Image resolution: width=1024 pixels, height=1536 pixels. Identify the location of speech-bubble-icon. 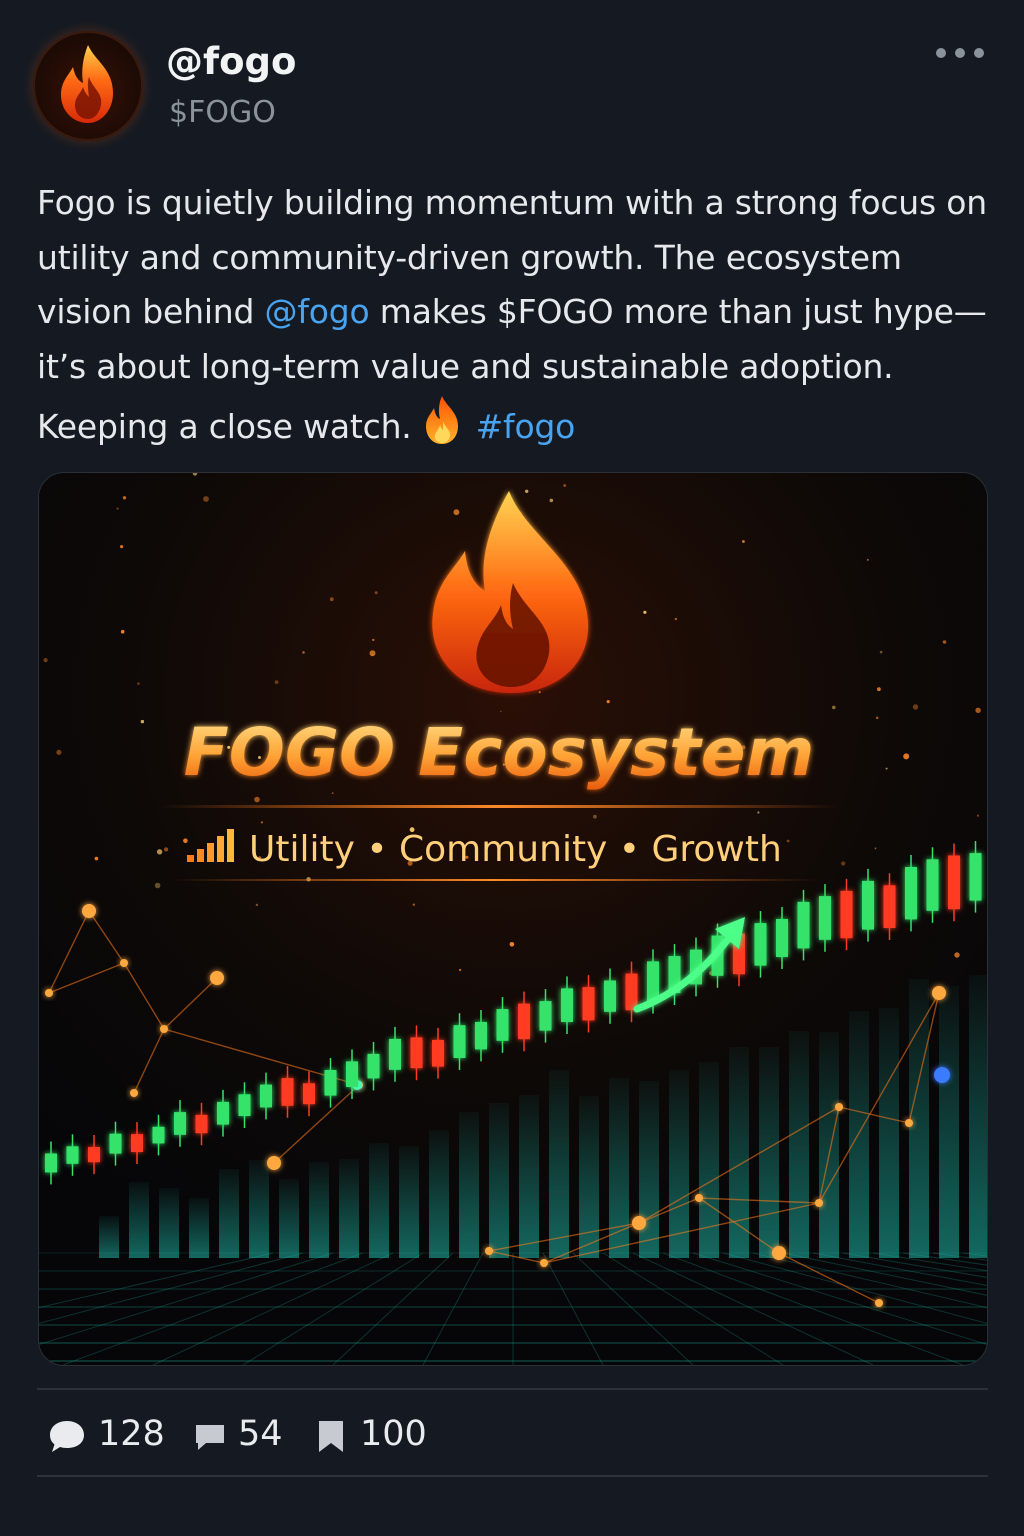
(67, 1436).